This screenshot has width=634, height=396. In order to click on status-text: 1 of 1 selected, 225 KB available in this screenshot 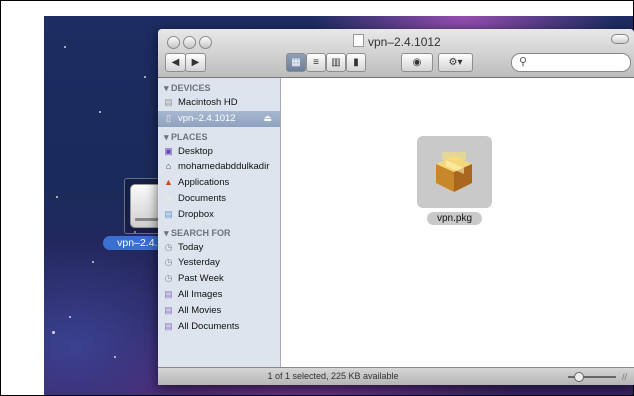, I will do `click(333, 376)`.